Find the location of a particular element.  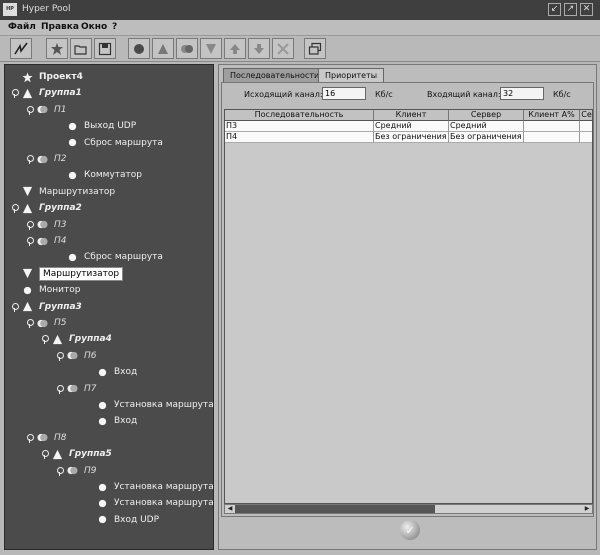

add-node-button is located at coordinates (139, 48).